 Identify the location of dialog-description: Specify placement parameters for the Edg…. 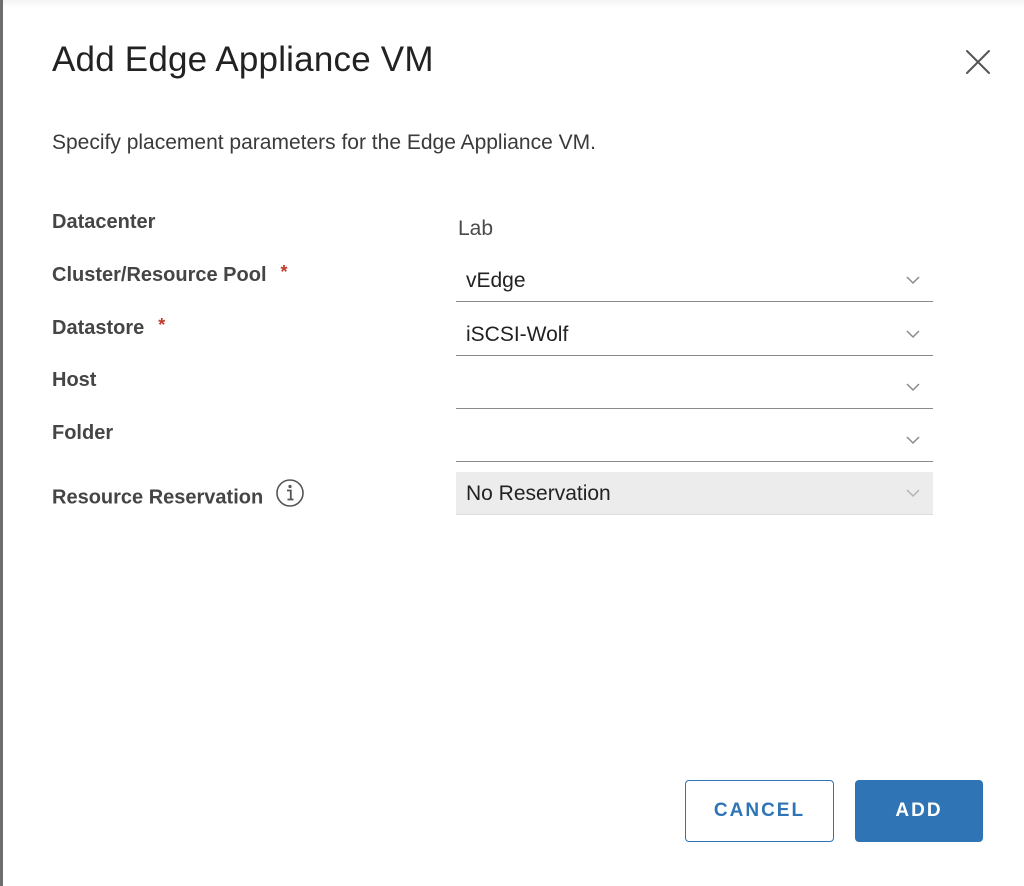
(324, 142).